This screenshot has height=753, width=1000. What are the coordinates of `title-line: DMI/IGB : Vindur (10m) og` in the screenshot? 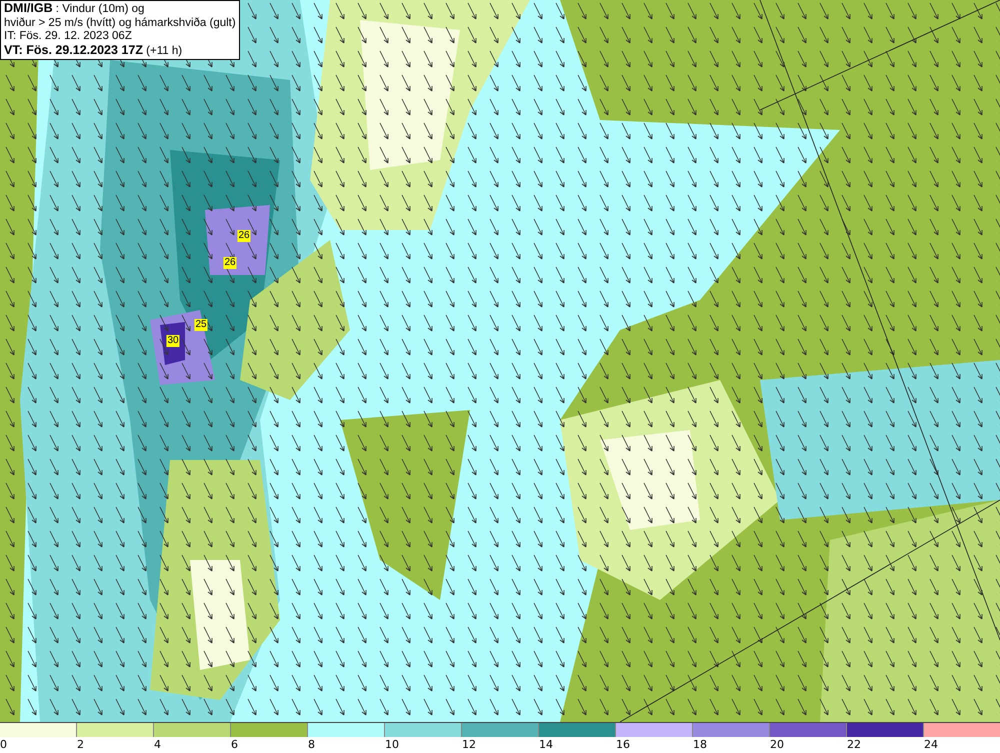 It's located at (75, 9).